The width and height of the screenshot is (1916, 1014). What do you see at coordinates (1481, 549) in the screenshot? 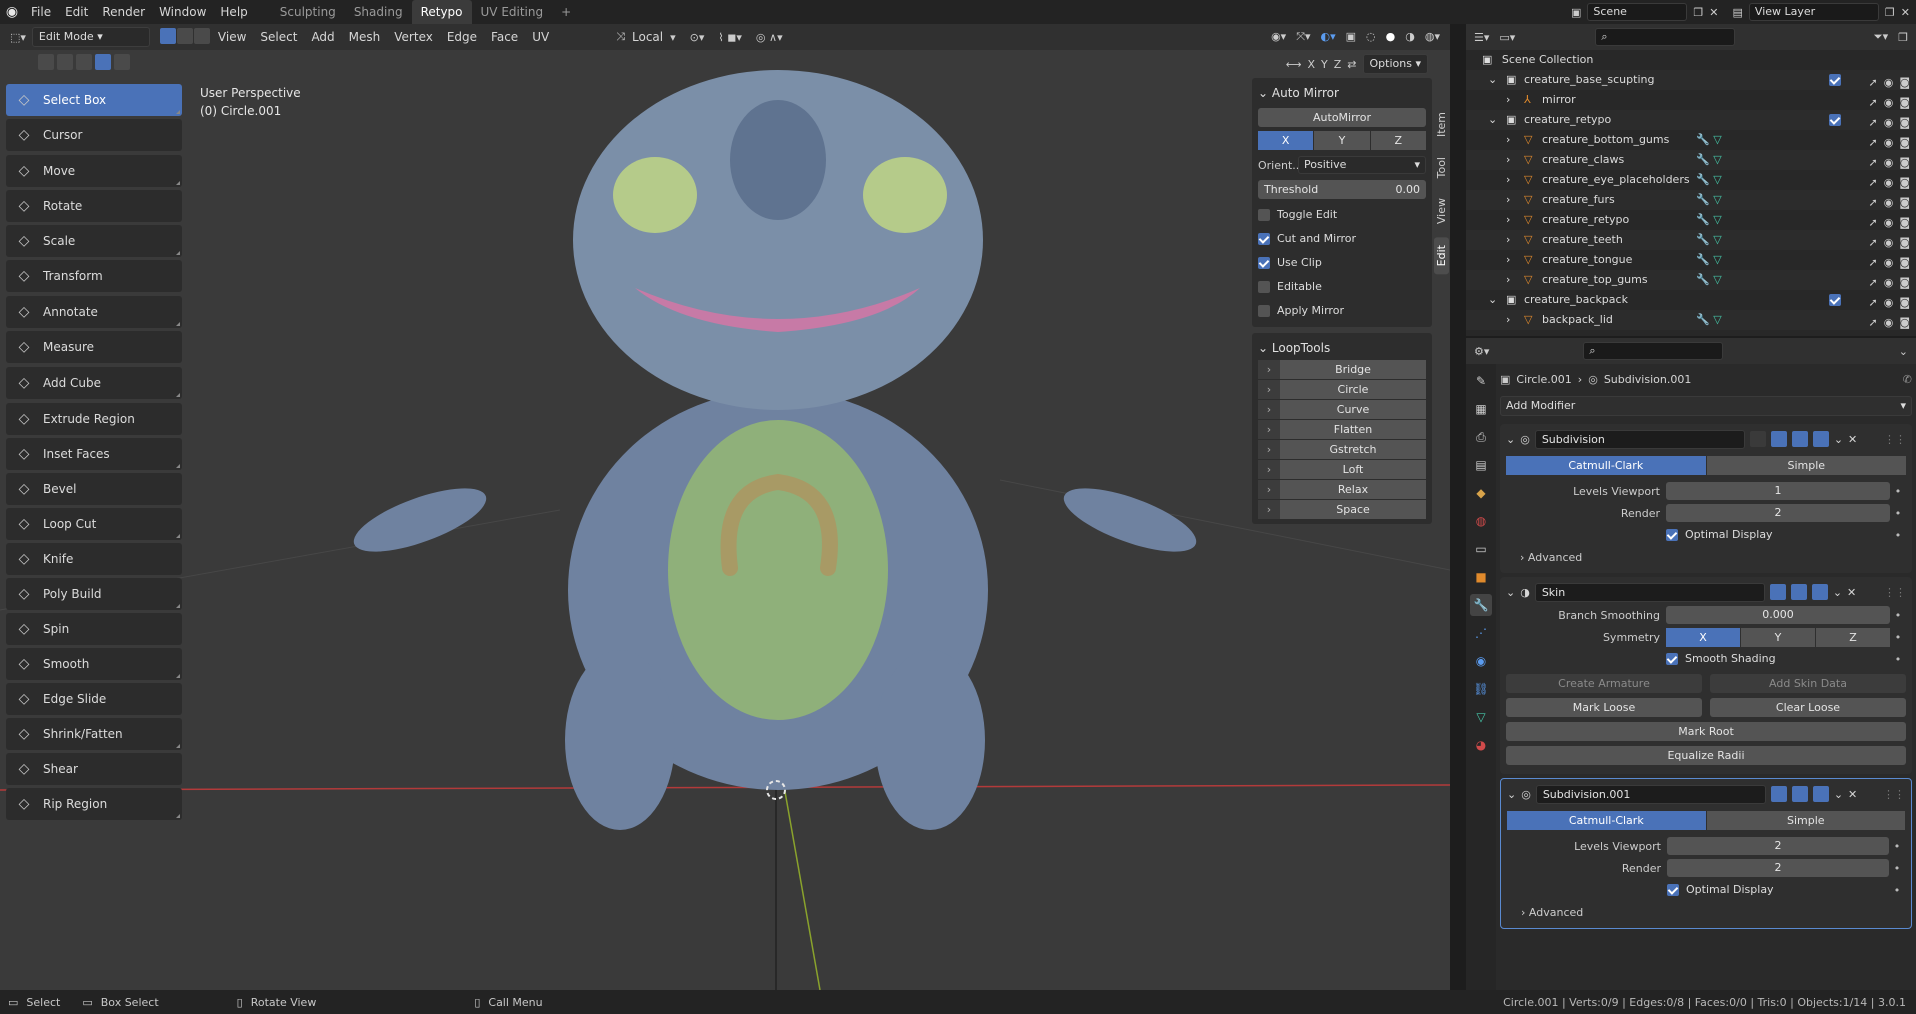
I see `collection-tab-icon: ▭` at bounding box center [1481, 549].